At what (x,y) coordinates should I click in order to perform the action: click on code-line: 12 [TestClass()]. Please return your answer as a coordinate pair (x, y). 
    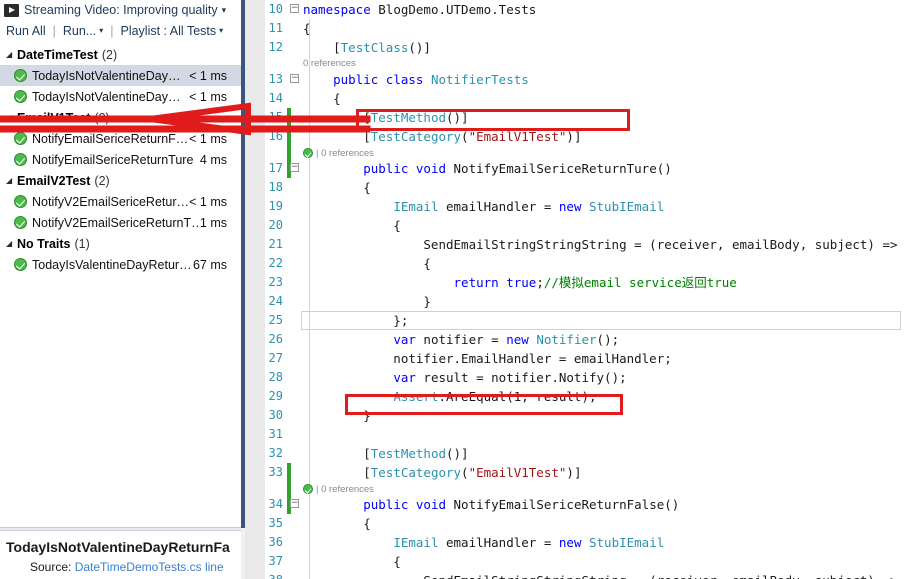
    Looking at the image, I should click on (584, 47).